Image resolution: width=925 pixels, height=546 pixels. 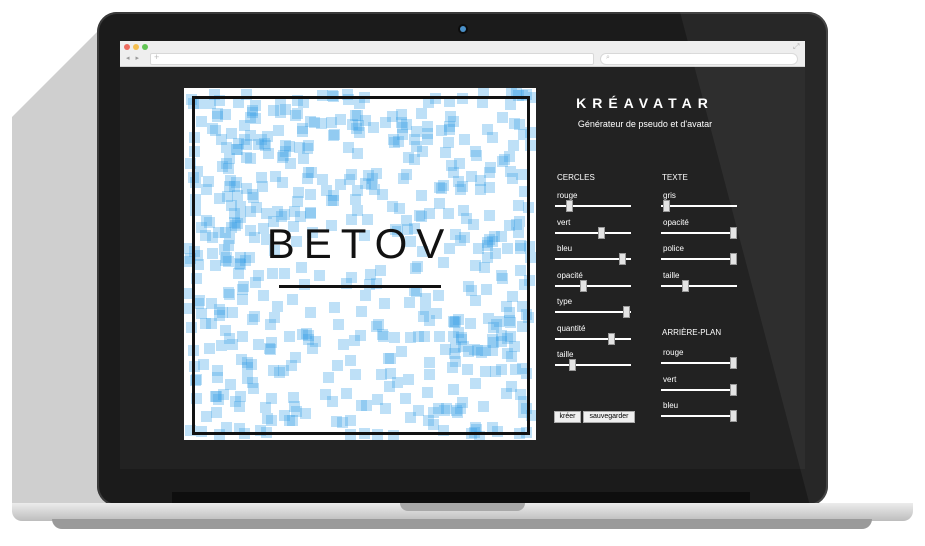 I want to click on save-button: sauvegarder, so click(x=609, y=417).